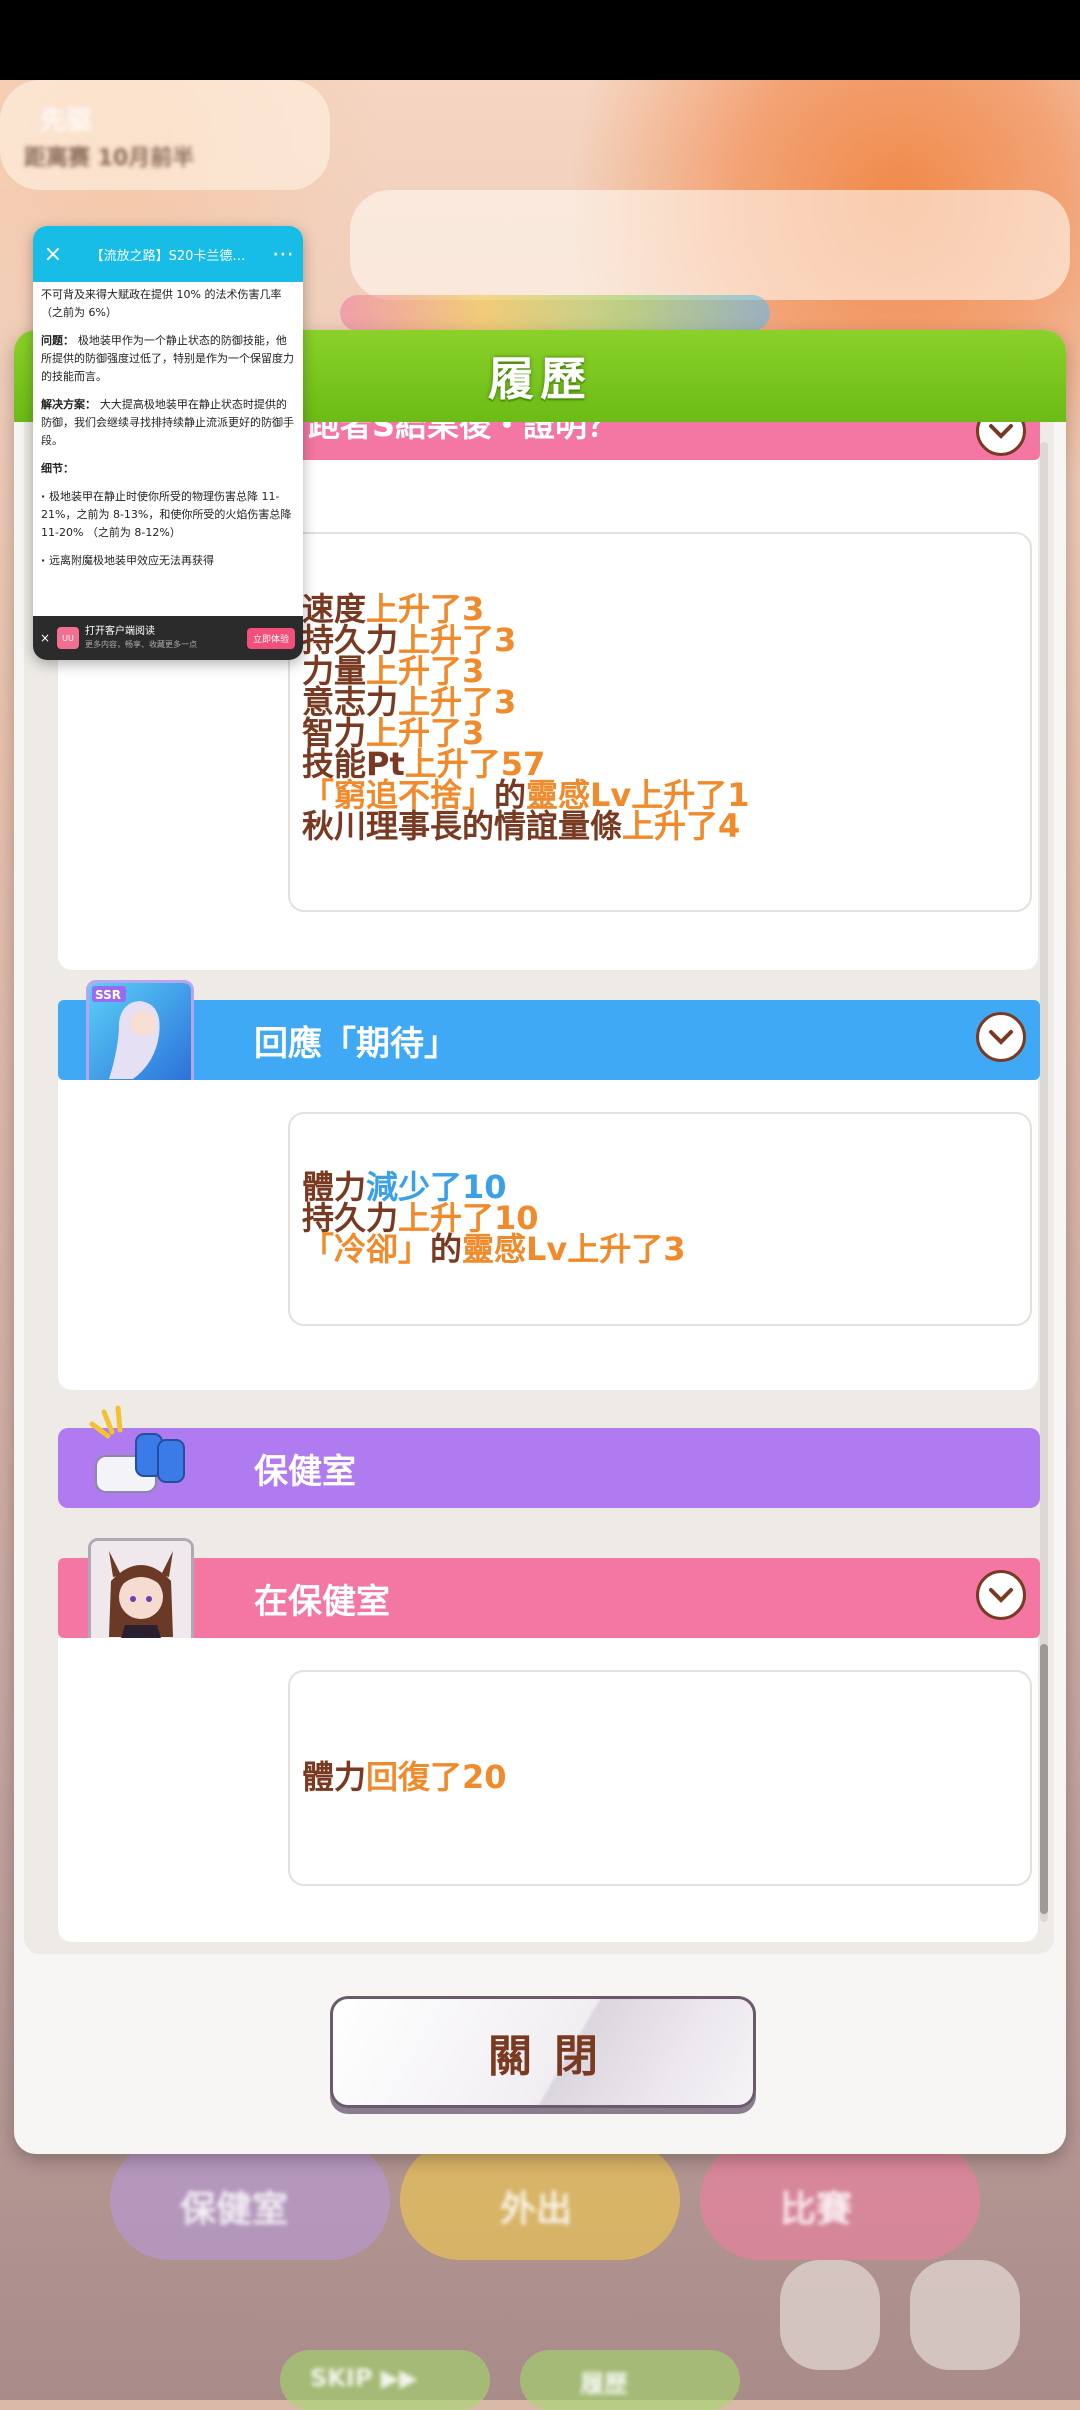 Image resolution: width=1080 pixels, height=2410 pixels. I want to click on event-title: 跑者S給果後・證明？, so click(464, 433).